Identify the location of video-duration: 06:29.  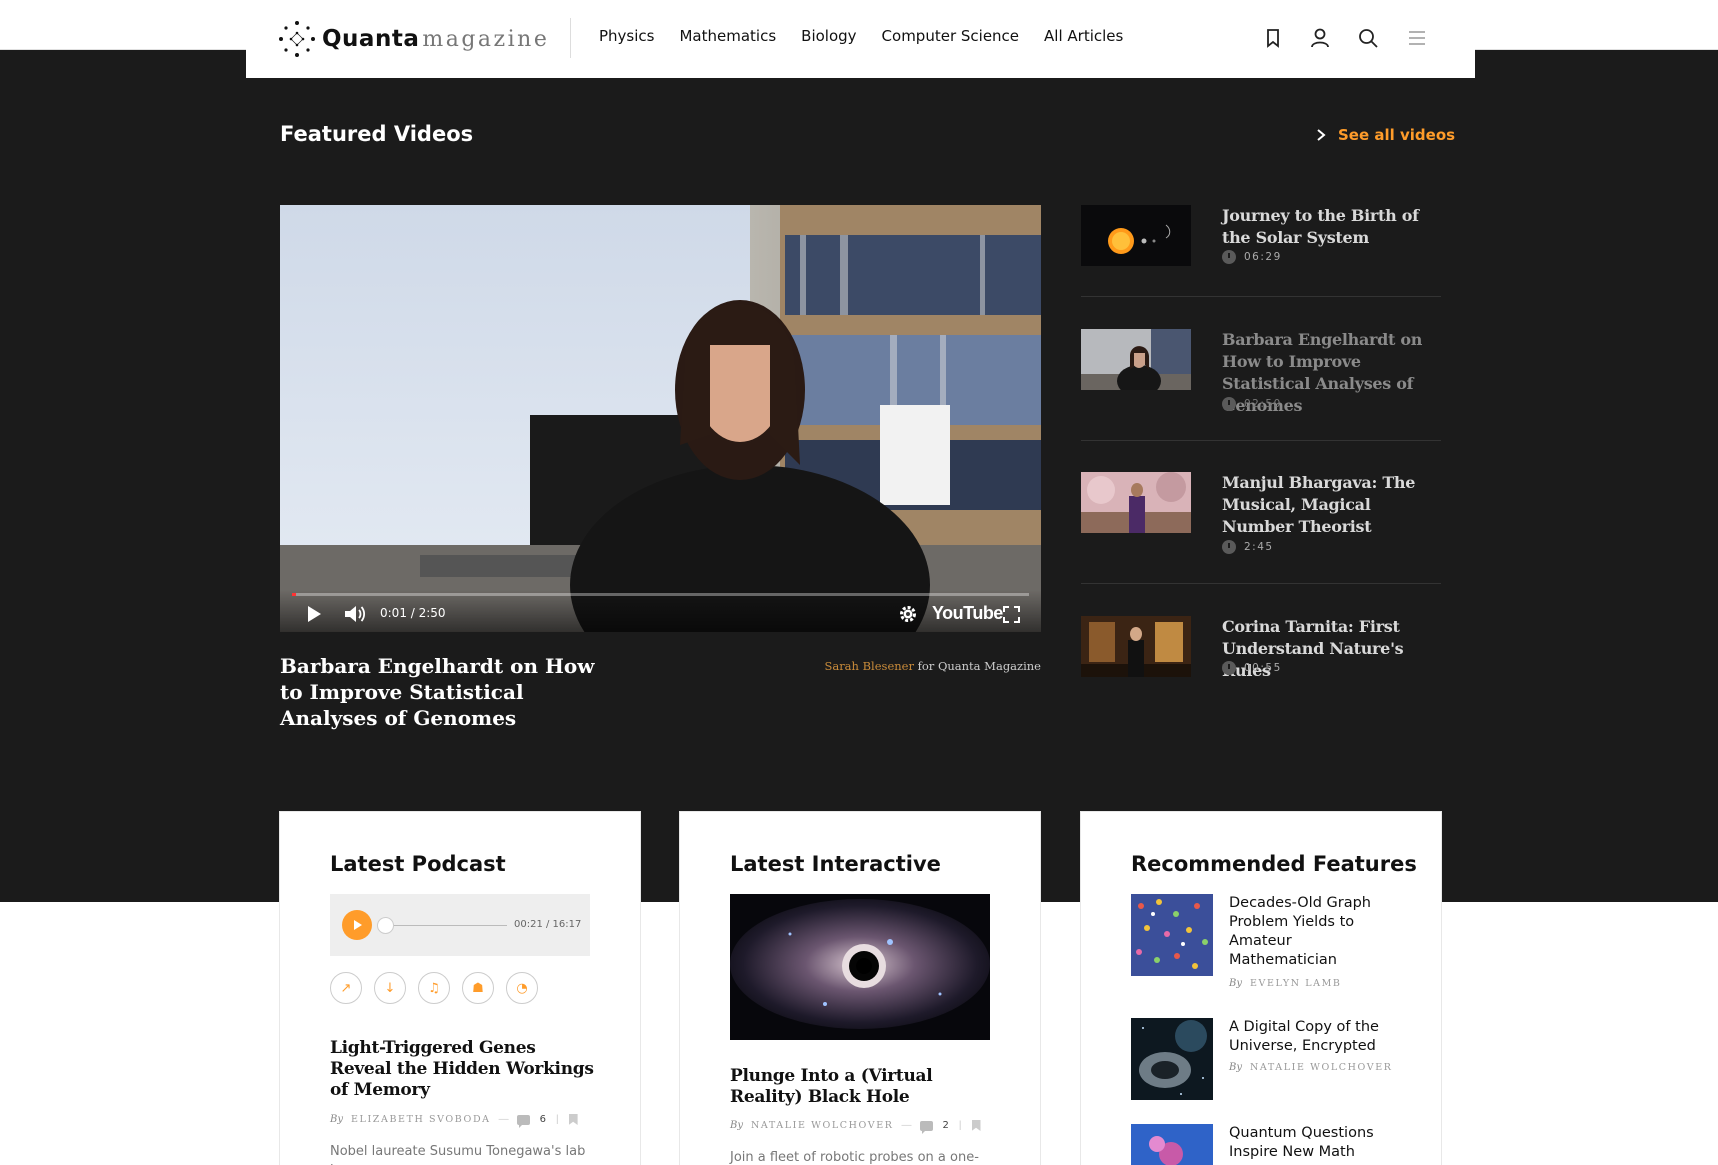
(1252, 257).